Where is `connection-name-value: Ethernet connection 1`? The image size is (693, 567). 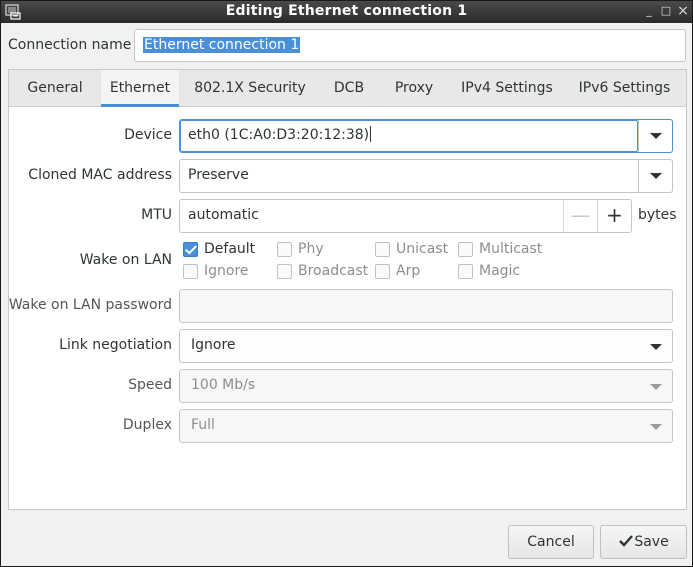 connection-name-value: Ethernet connection 1 is located at coordinates (222, 45).